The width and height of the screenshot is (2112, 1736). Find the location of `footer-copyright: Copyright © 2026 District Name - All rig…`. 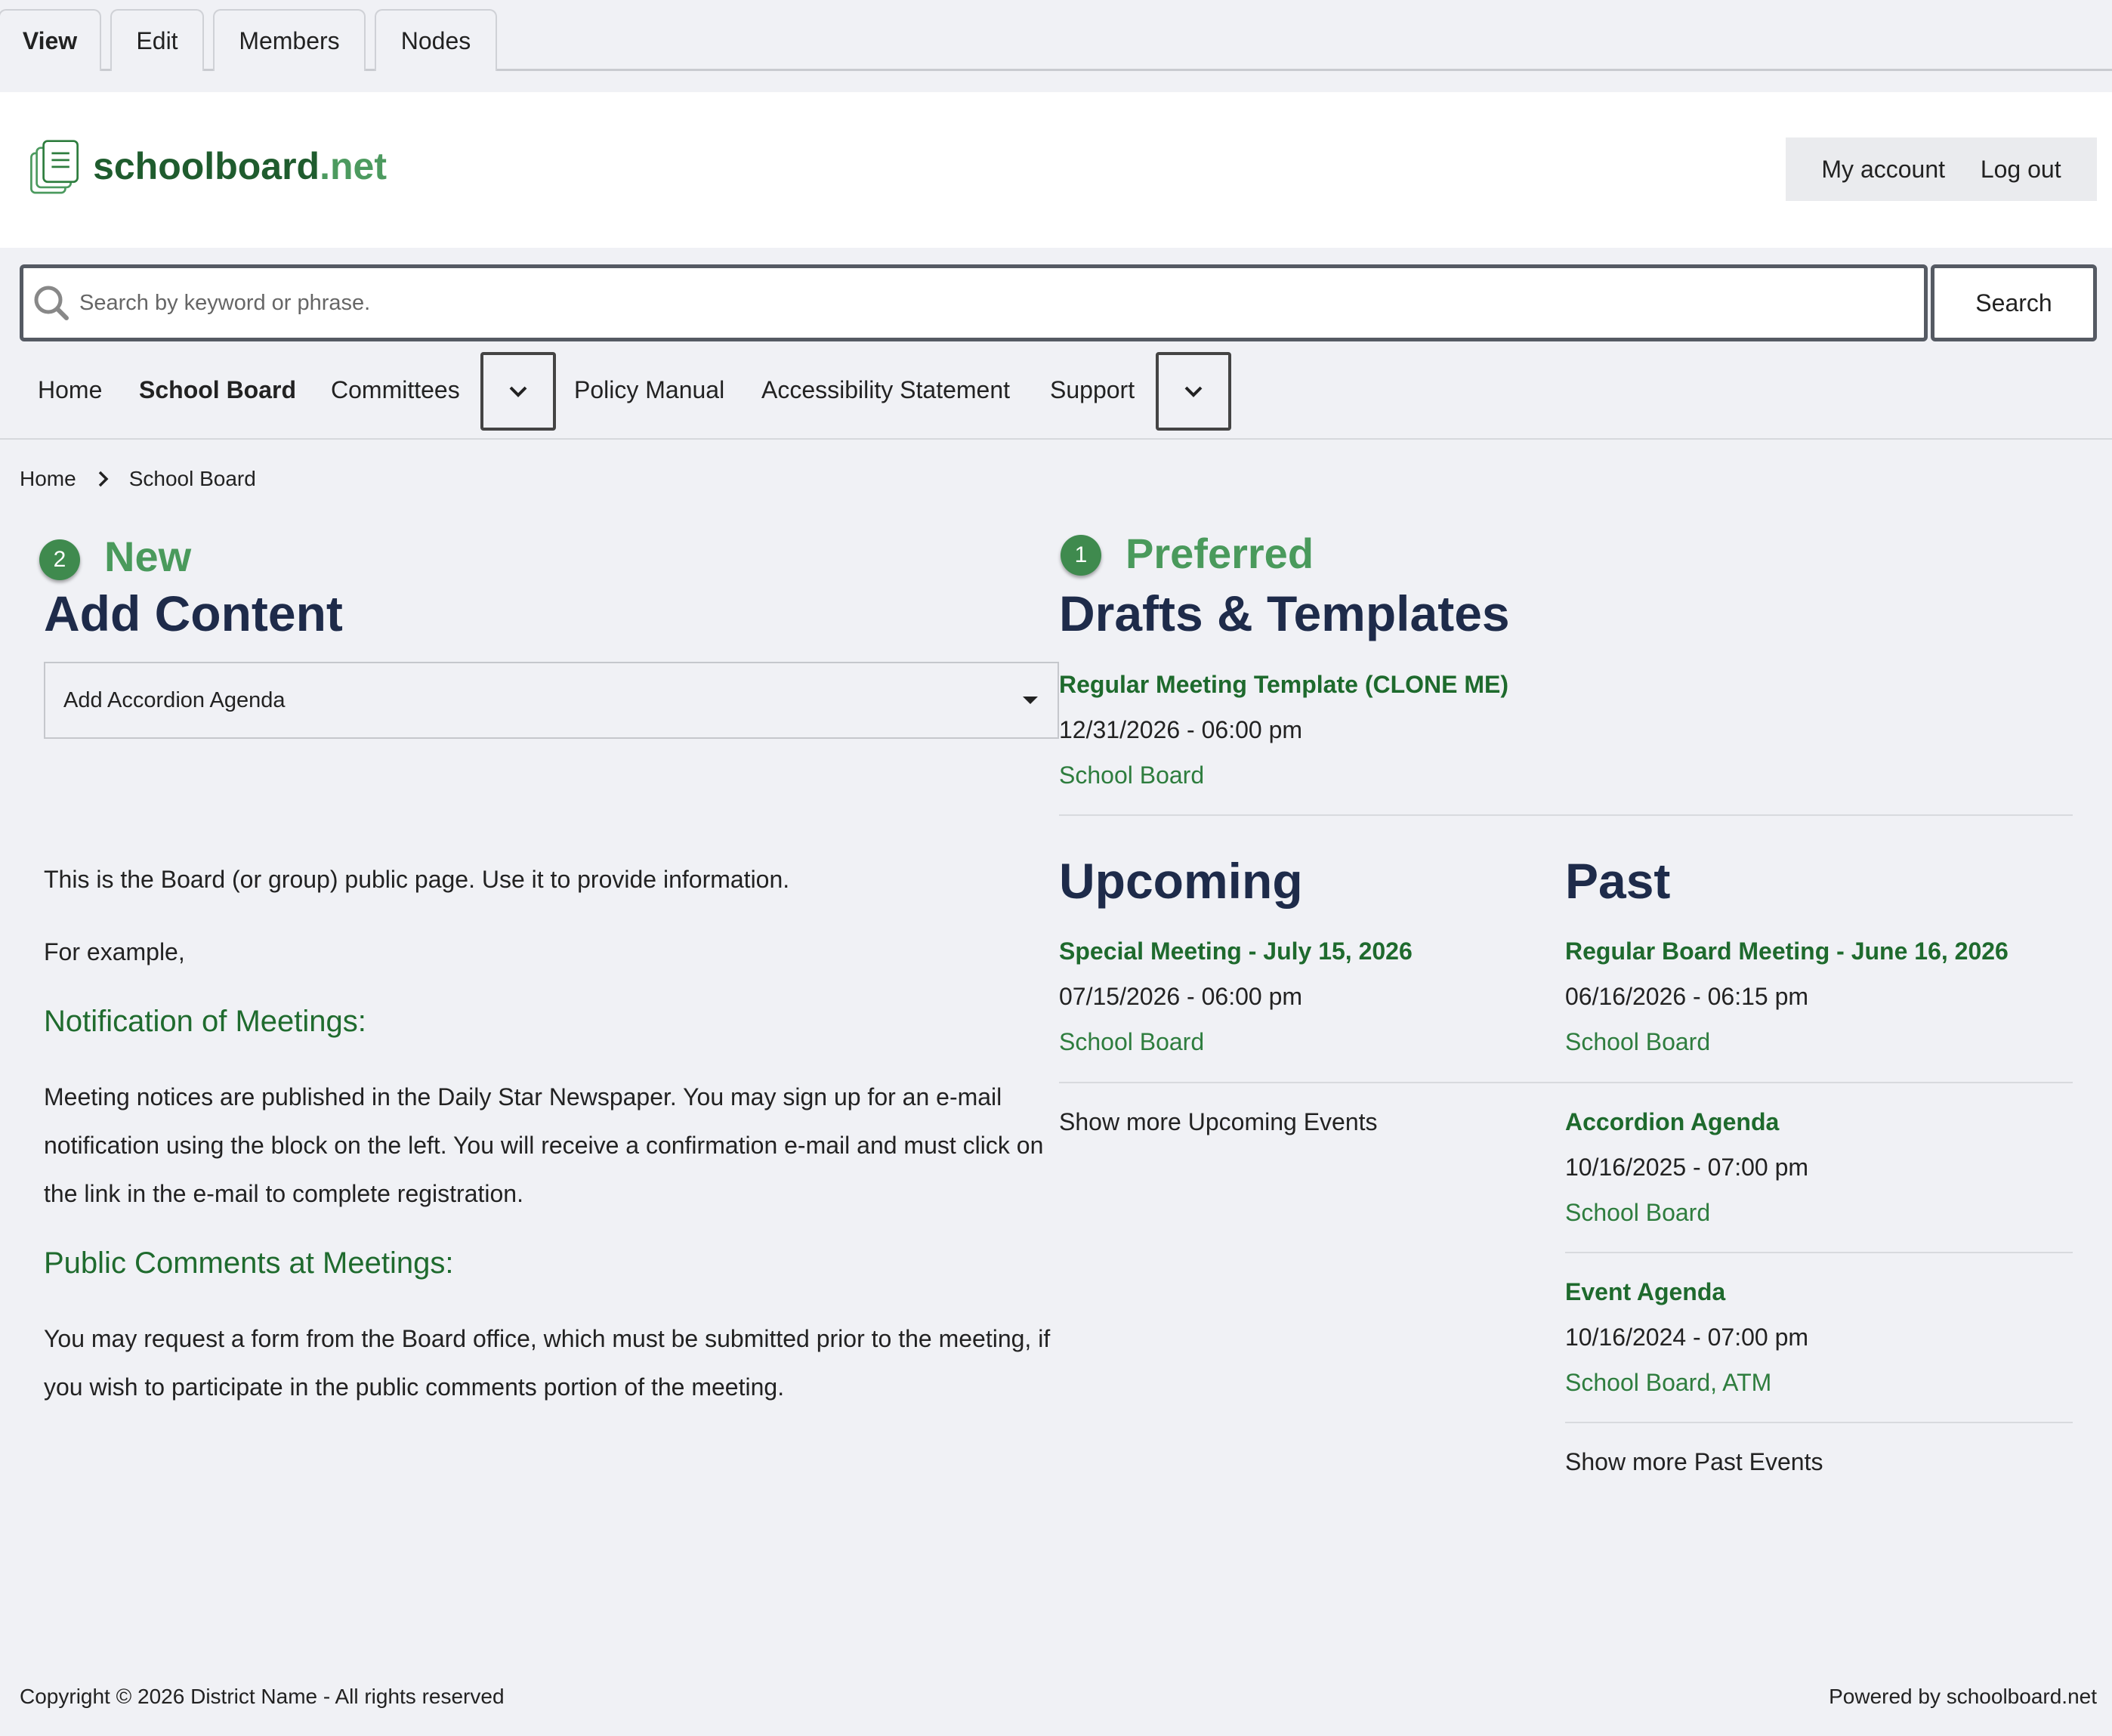

footer-copyright: Copyright © 2026 District Name - All rig… is located at coordinates (263, 1696).